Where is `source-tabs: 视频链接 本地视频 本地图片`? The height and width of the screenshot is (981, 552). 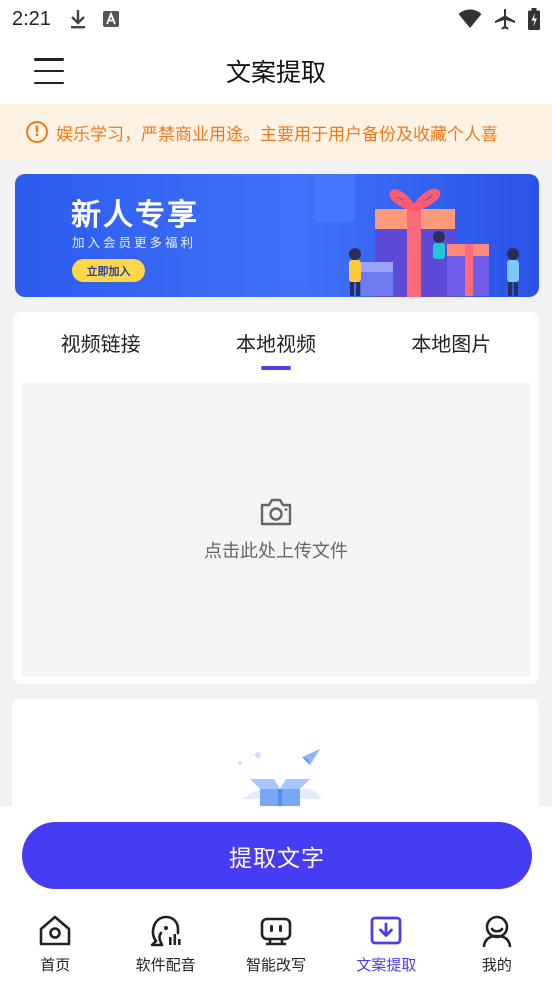 source-tabs: 视频链接 本地视频 本地图片 is located at coordinates (276, 342).